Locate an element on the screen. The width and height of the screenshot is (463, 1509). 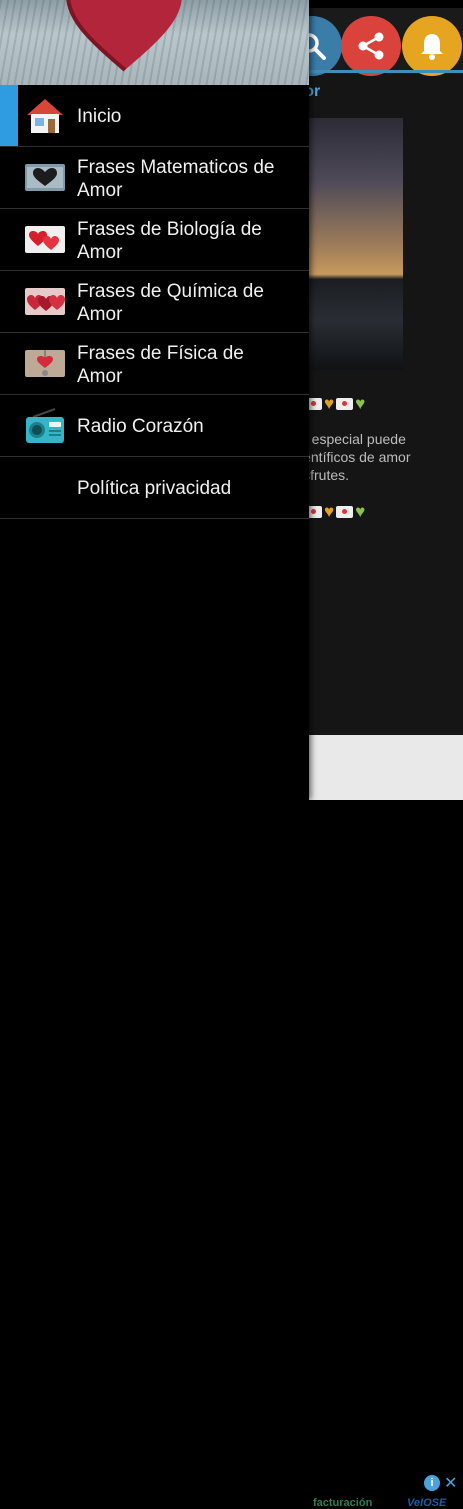
menu-label: Inicio is located at coordinates (99, 116).